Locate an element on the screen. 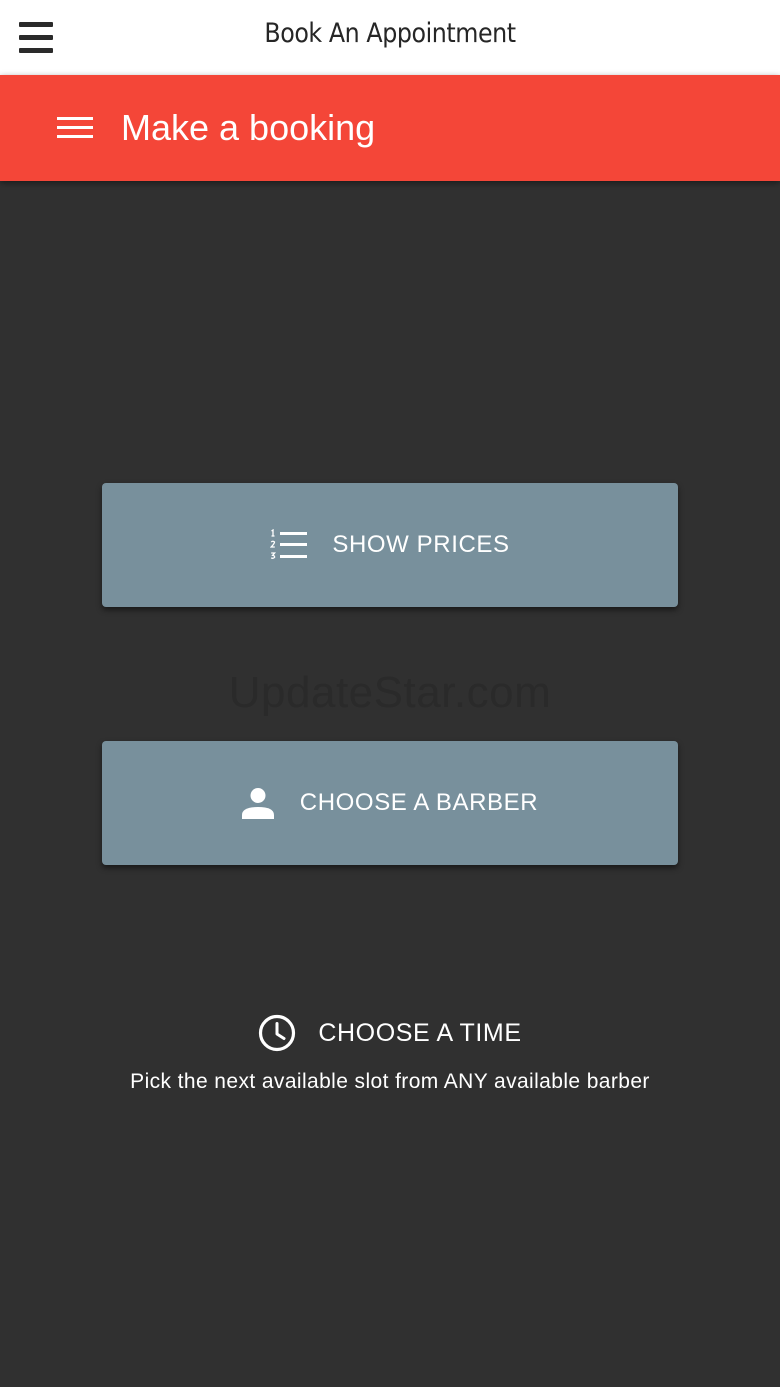 Image resolution: width=780 pixels, height=1387 pixels. choose-barber-button: CHOOSE A BARBER is located at coordinates (390, 803).